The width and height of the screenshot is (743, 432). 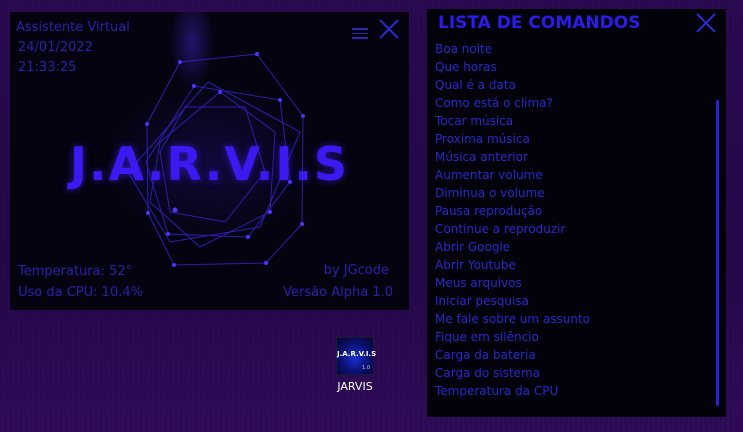 What do you see at coordinates (497, 391) in the screenshot?
I see `command-item: Temperatura da CPU` at bounding box center [497, 391].